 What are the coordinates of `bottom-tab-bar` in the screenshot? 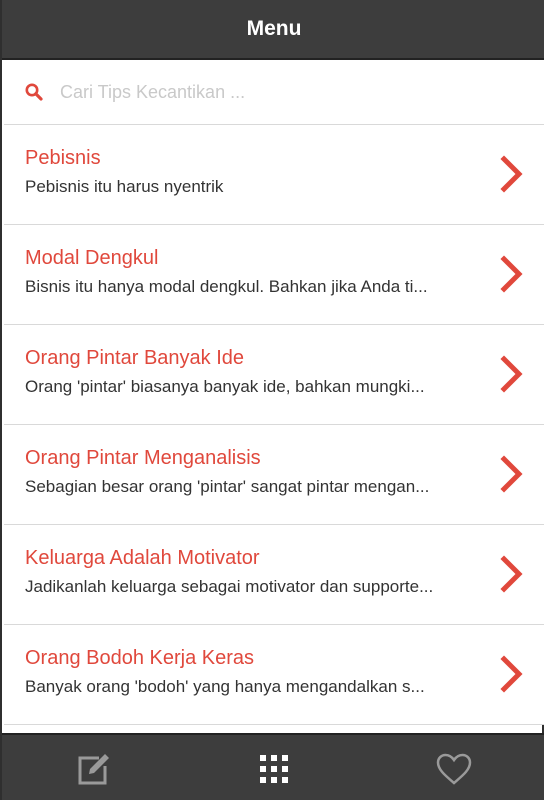 It's located at (273, 766).